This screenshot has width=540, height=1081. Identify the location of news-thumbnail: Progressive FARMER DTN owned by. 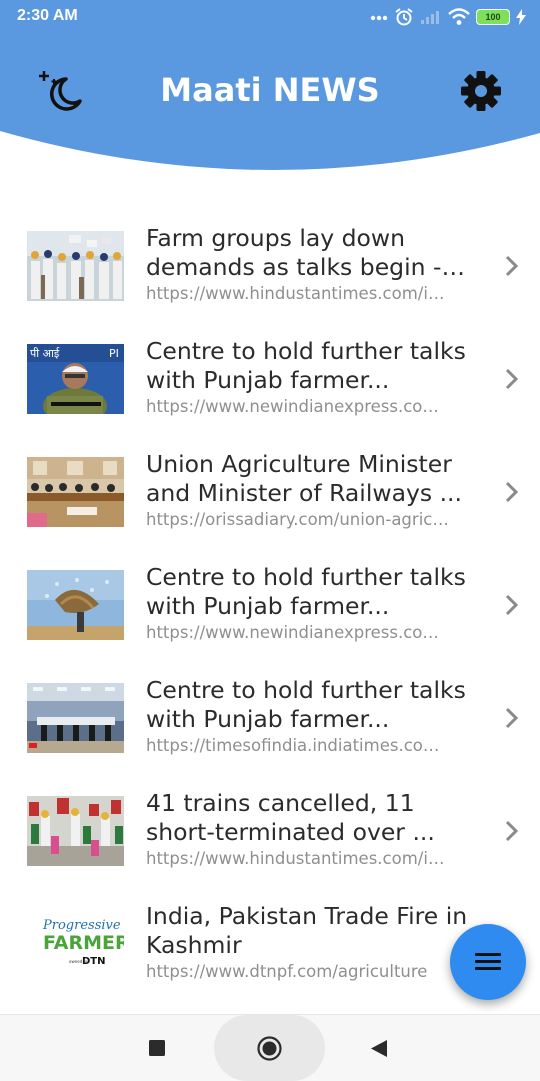
(75, 944).